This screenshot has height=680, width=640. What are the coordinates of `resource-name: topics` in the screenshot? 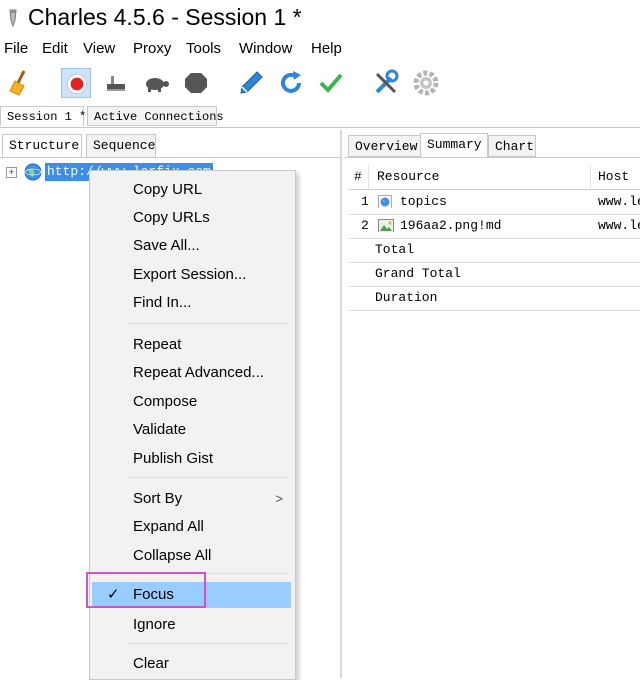 It's located at (423, 201).